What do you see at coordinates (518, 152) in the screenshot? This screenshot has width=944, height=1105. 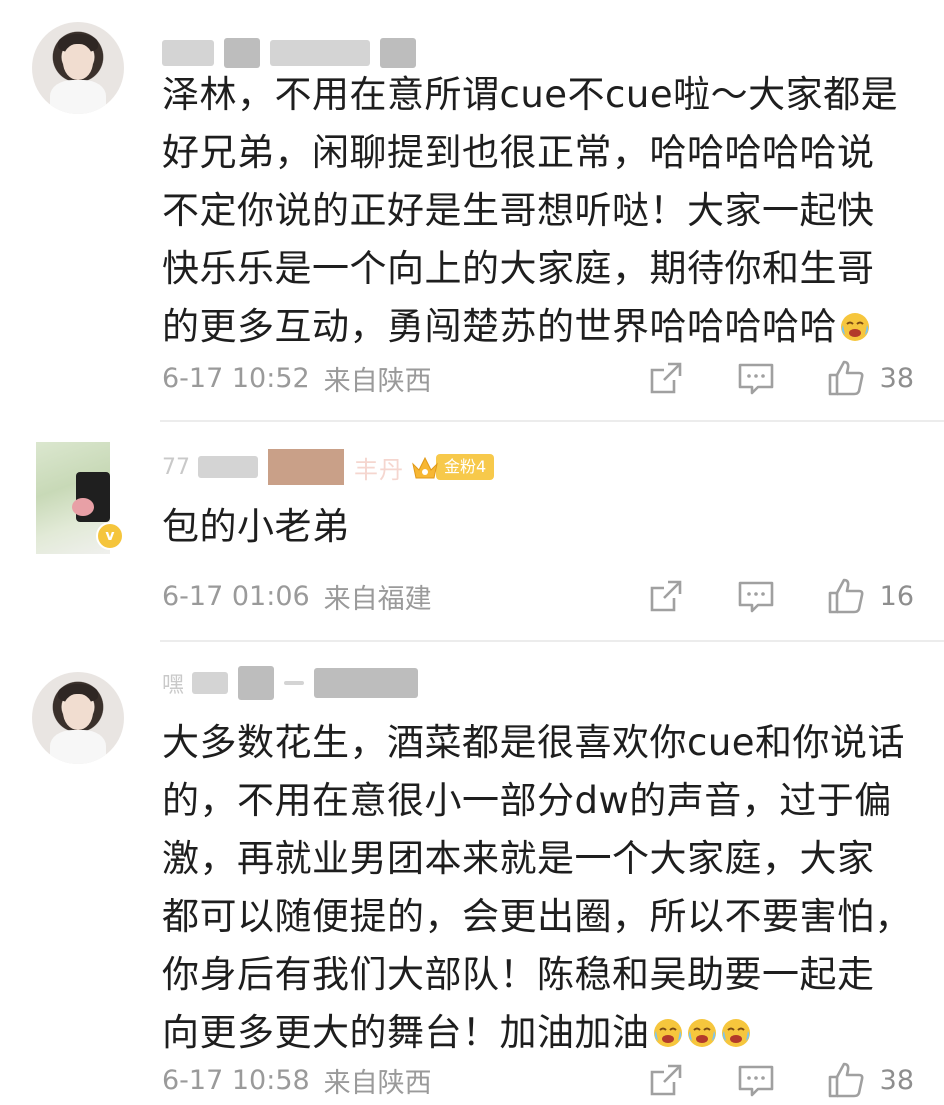 I see `comment-line: 好兄弟，闲聊提到也很正常，哈哈哈哈哈说` at bounding box center [518, 152].